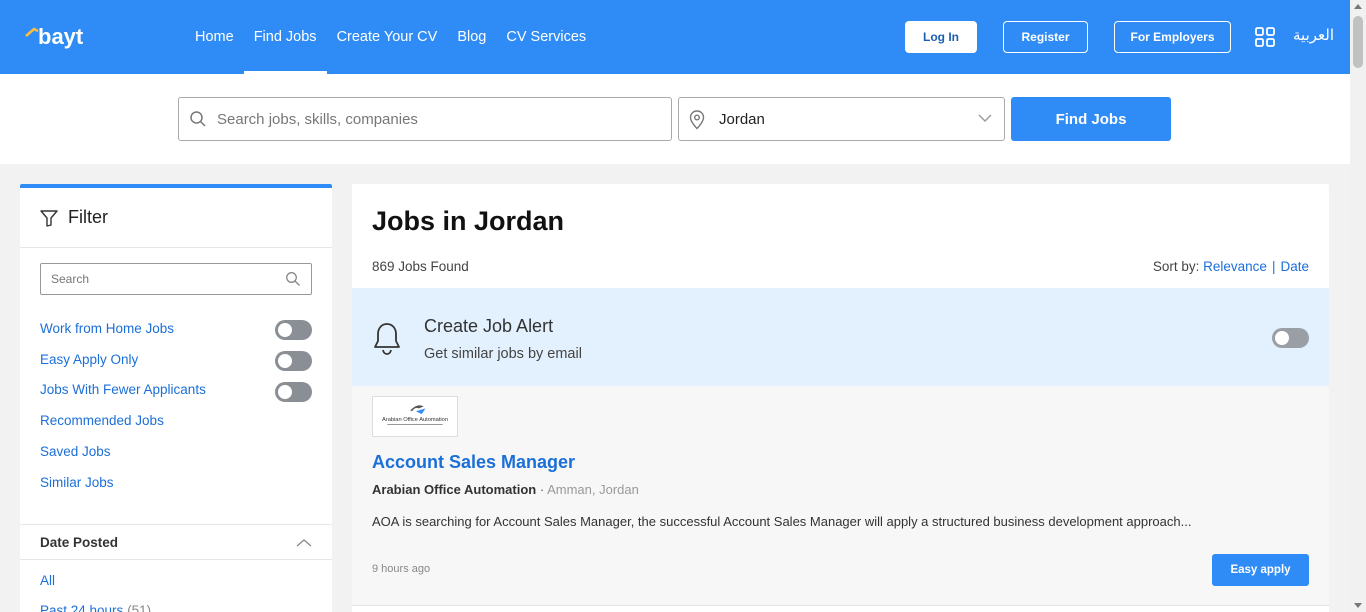 The height and width of the screenshot is (612, 1366). Describe the element at coordinates (1358, 42) in the screenshot. I see `scroll-thumb` at that location.